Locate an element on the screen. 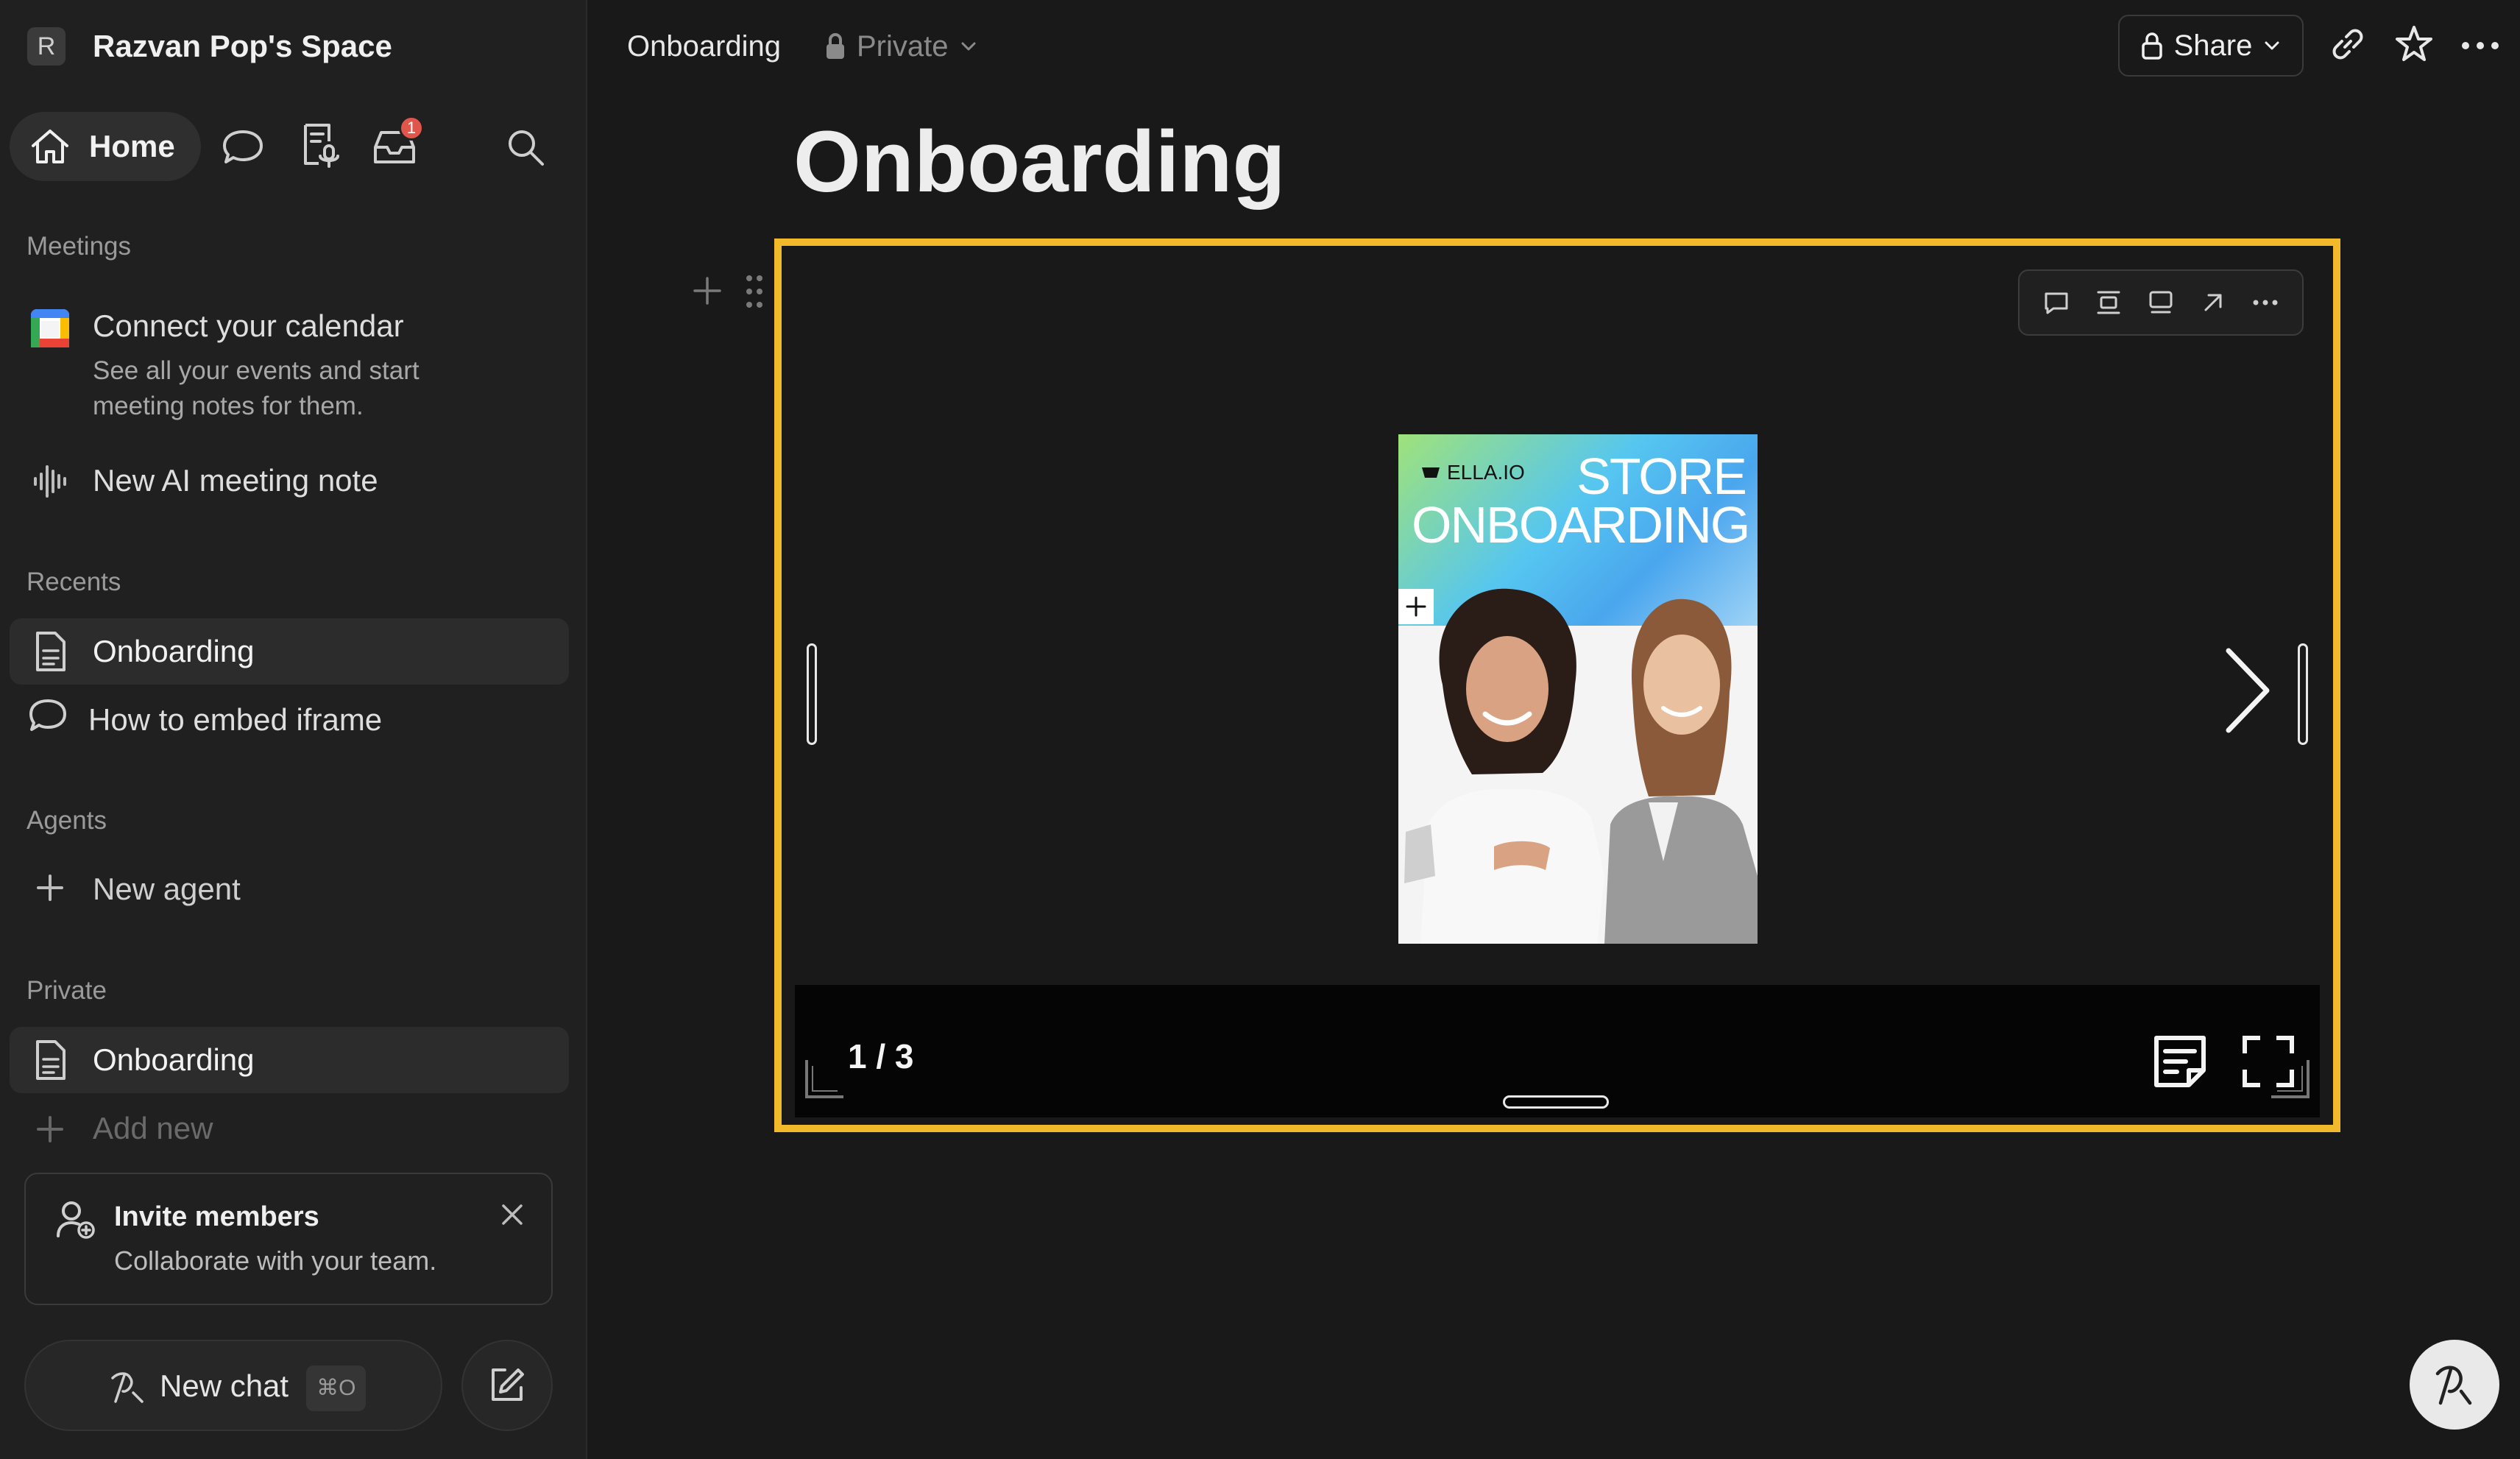 This screenshot has height=1459, width=2520. home-label: Home is located at coordinates (132, 146).